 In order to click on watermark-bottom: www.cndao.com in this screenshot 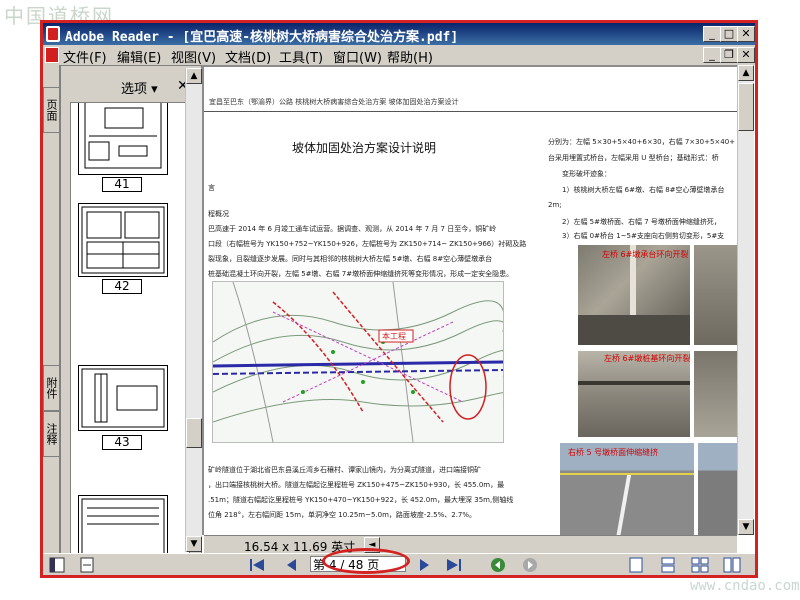, I will do `click(745, 586)`.